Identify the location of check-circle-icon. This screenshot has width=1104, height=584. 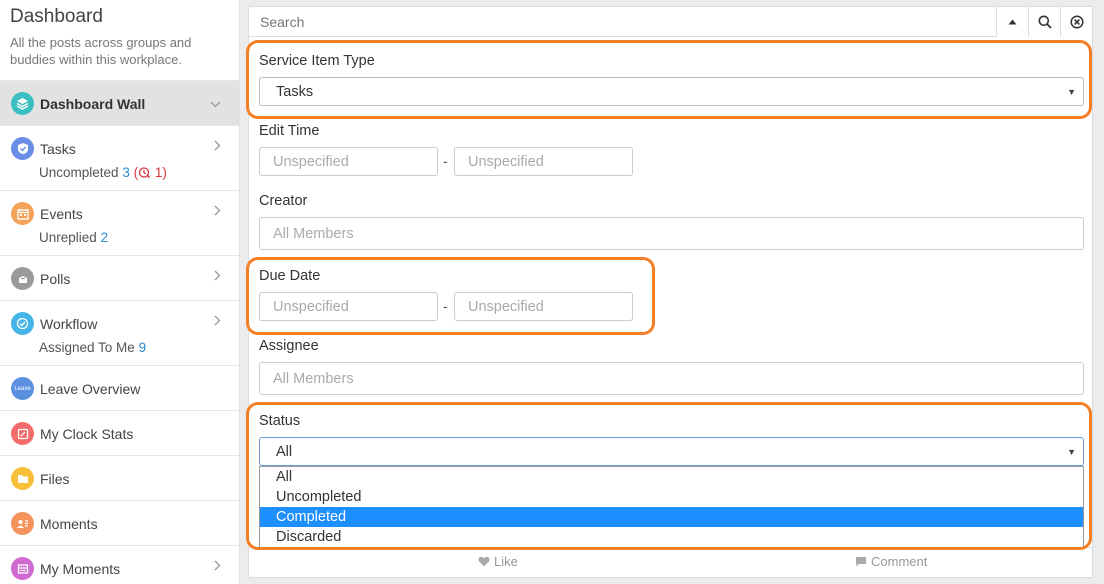
(22, 323).